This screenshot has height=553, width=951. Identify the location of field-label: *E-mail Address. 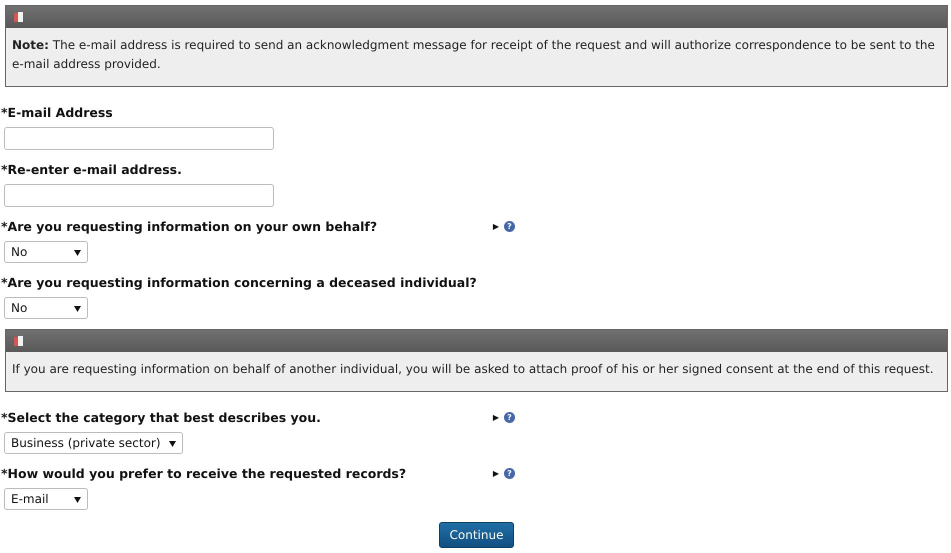
(57, 112).